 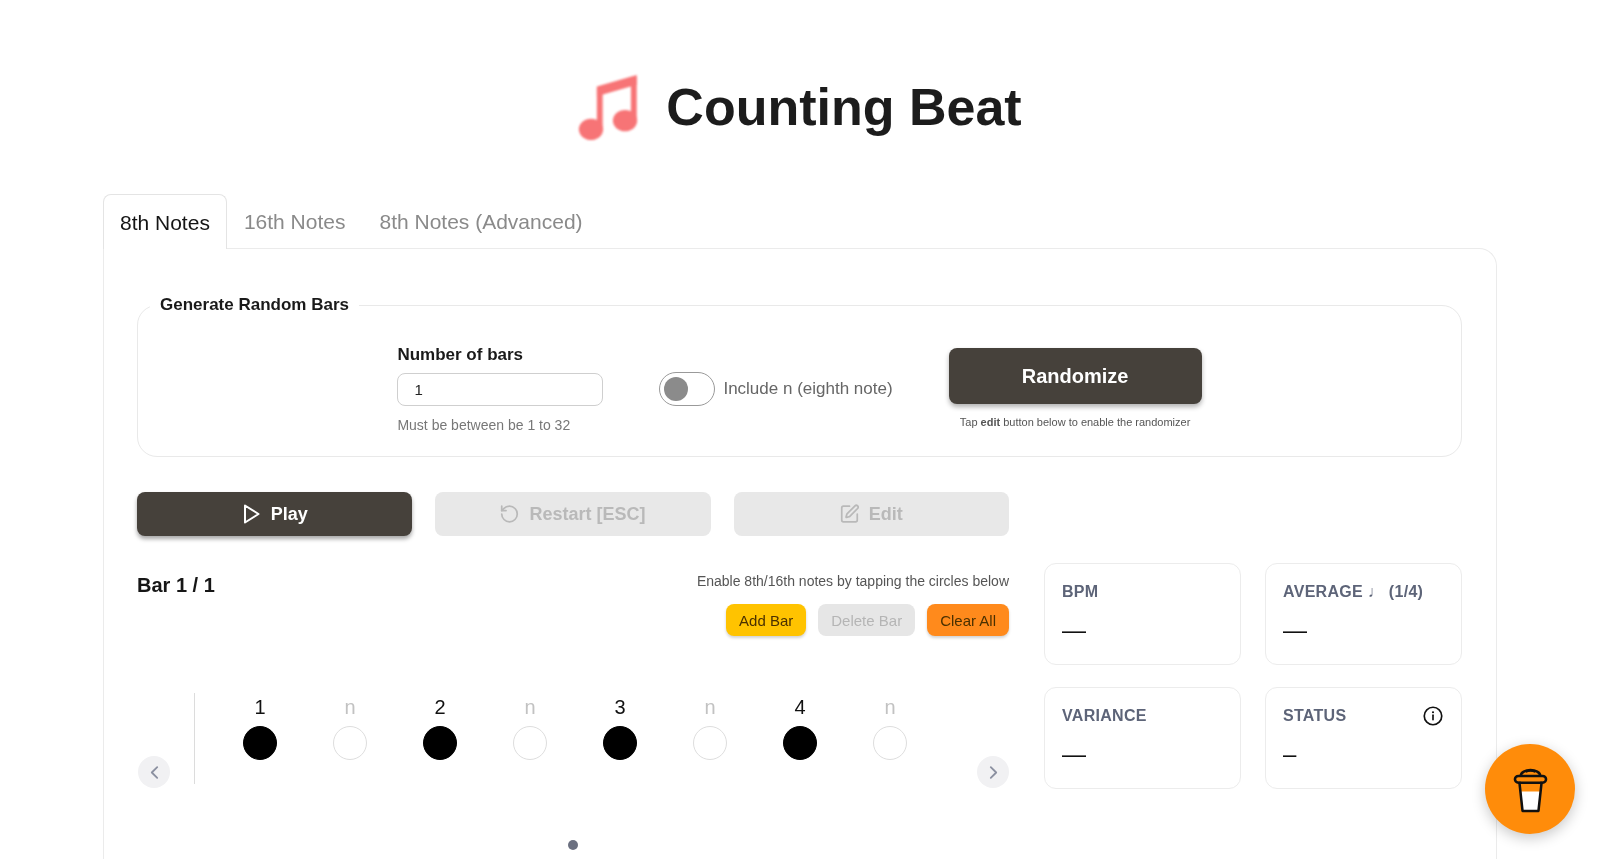 What do you see at coordinates (275, 514) in the screenshot?
I see `play-button: Play` at bounding box center [275, 514].